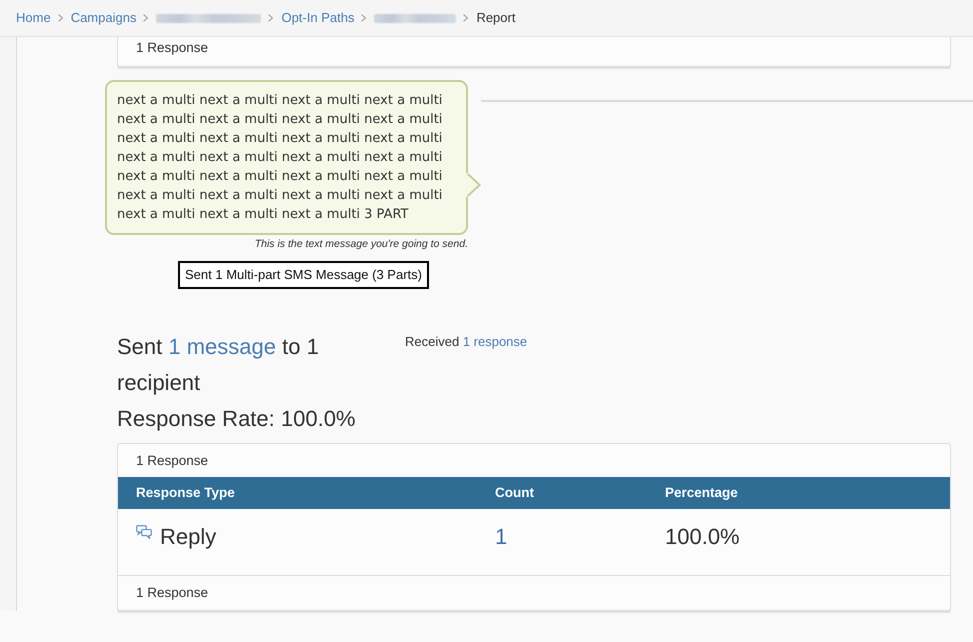 The height and width of the screenshot is (642, 973). Describe the element at coordinates (222, 346) in the screenshot. I see `message-link: 1 message` at that location.